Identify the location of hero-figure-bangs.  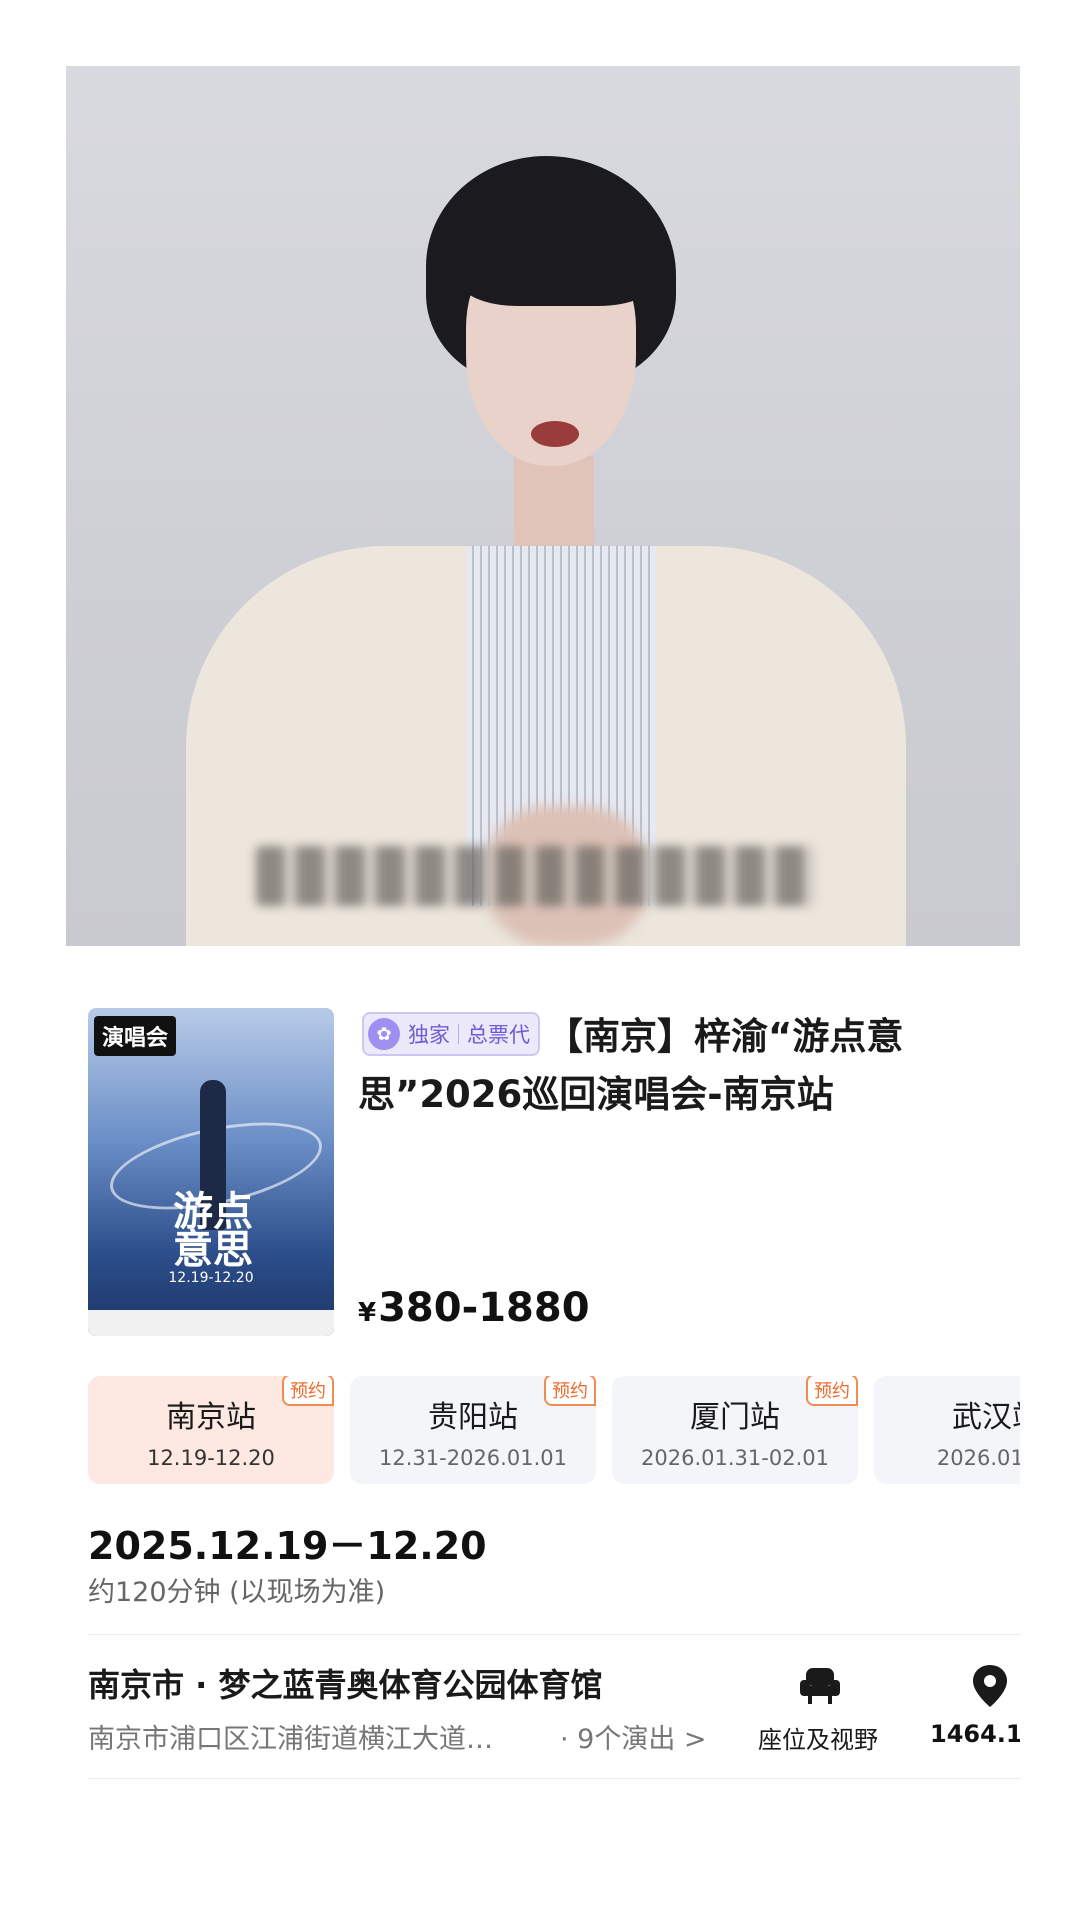
(558, 261).